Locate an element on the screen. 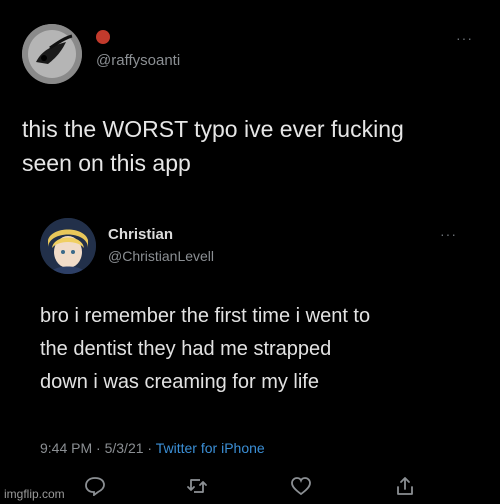 Image resolution: width=500 pixels, height=504 pixels. tweet-time: 9:44 PM is located at coordinates (66, 448).